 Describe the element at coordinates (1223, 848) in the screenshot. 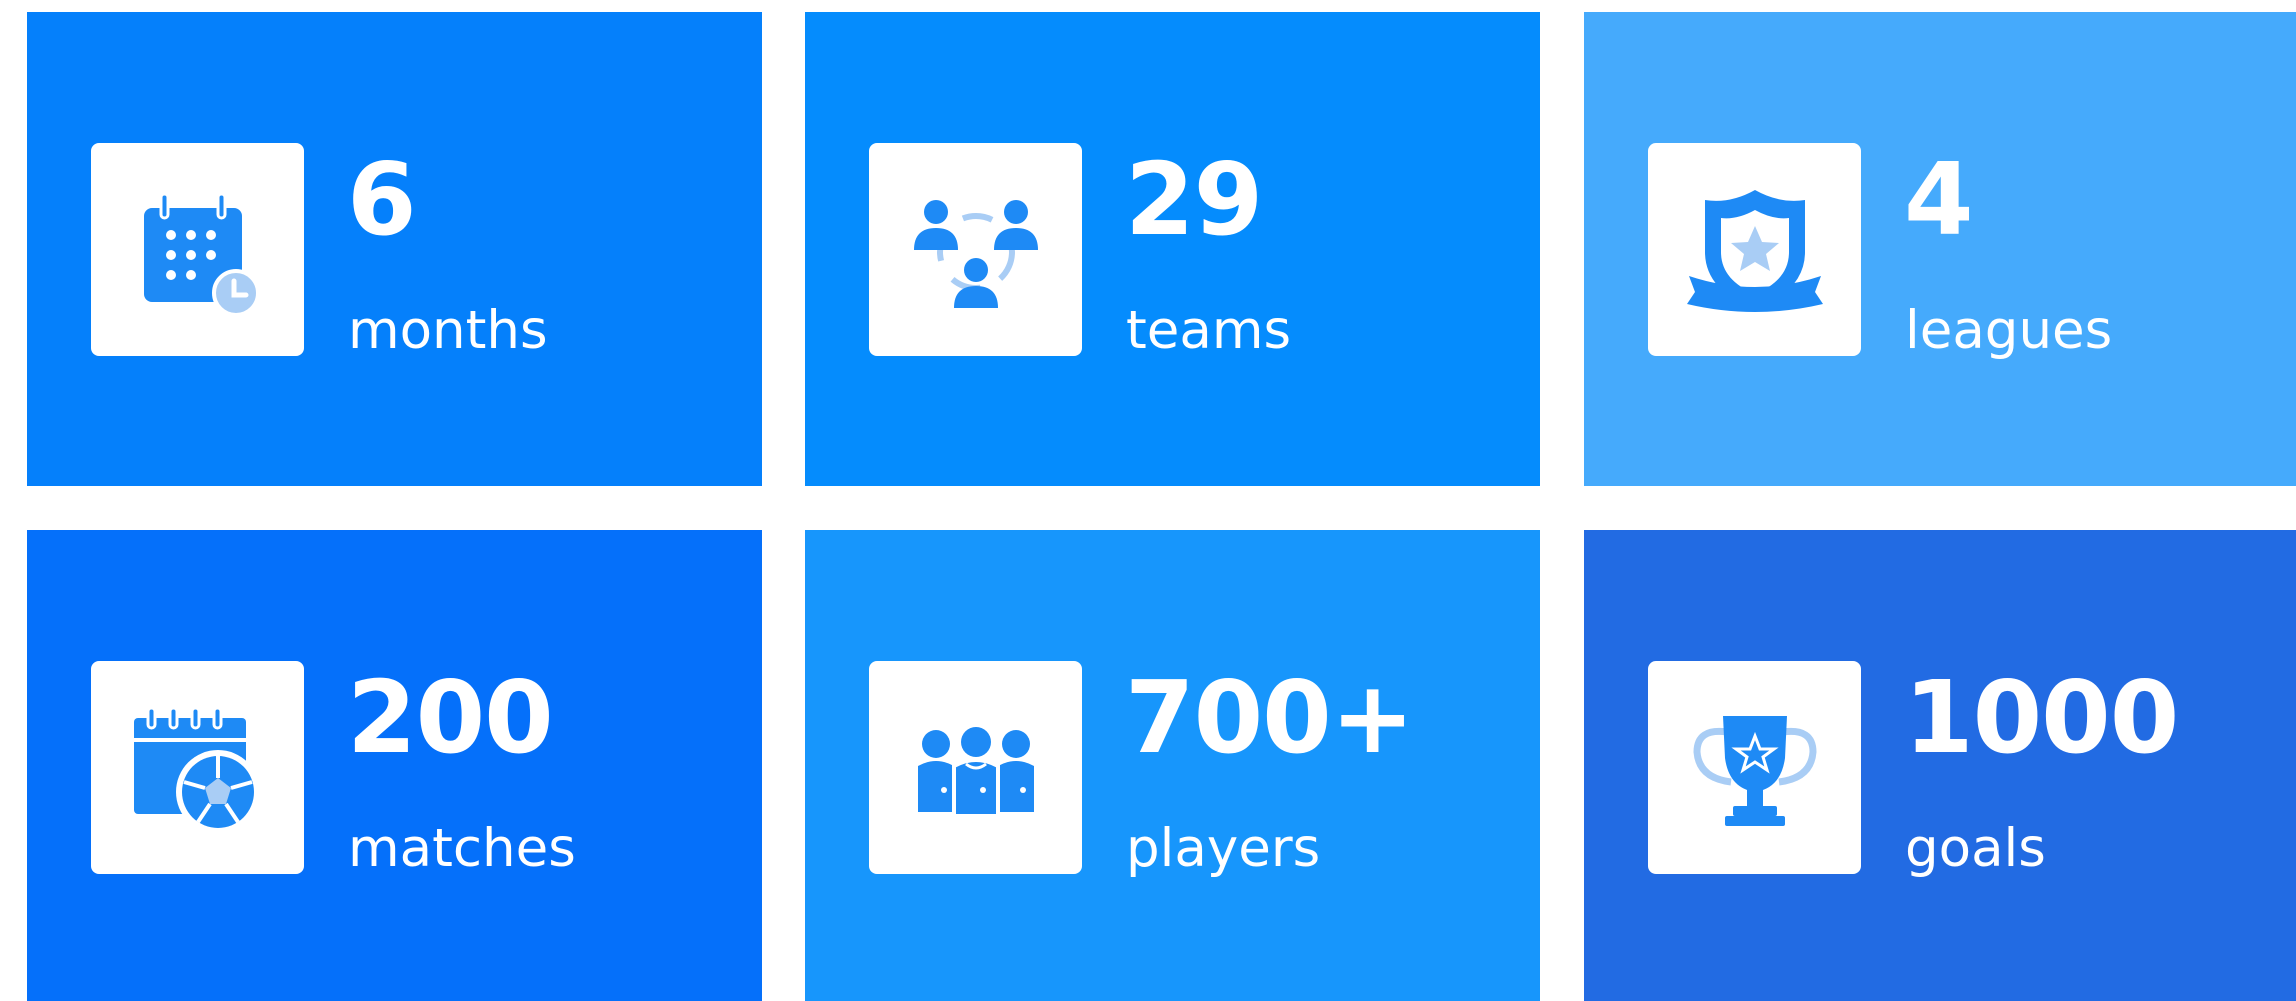

I see `stat-label: players` at that location.